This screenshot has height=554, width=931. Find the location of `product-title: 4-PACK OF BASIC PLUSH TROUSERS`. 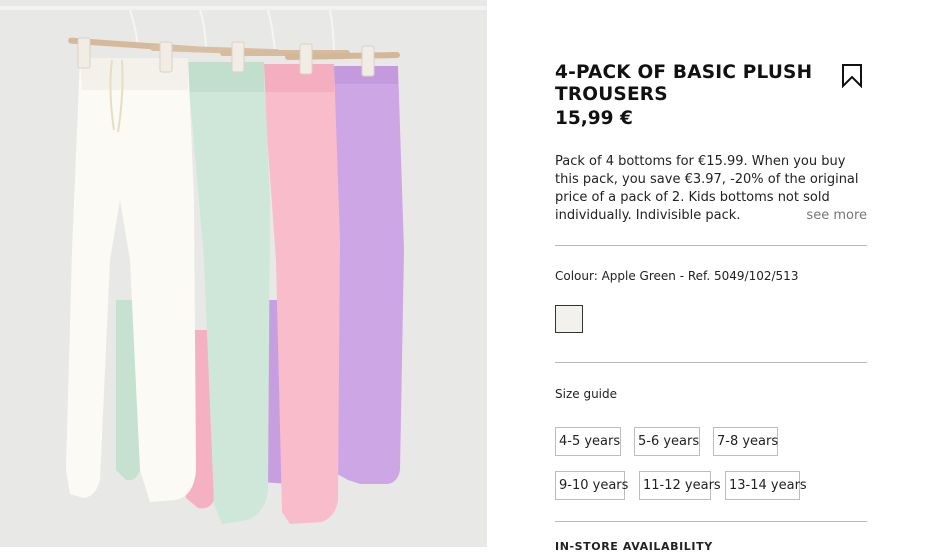

product-title: 4-PACK OF BASIC PLUSH TROUSERS is located at coordinates (684, 83).